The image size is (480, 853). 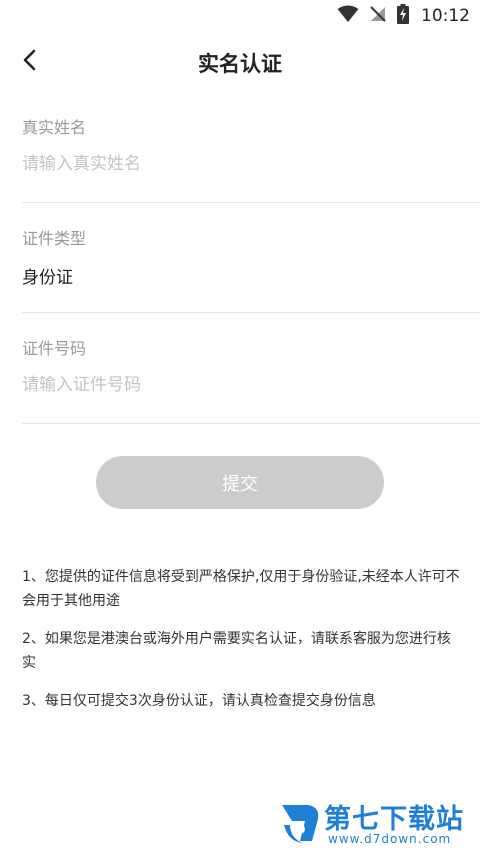 What do you see at coordinates (54, 238) in the screenshot?
I see `id-type-label: 证件类型` at bounding box center [54, 238].